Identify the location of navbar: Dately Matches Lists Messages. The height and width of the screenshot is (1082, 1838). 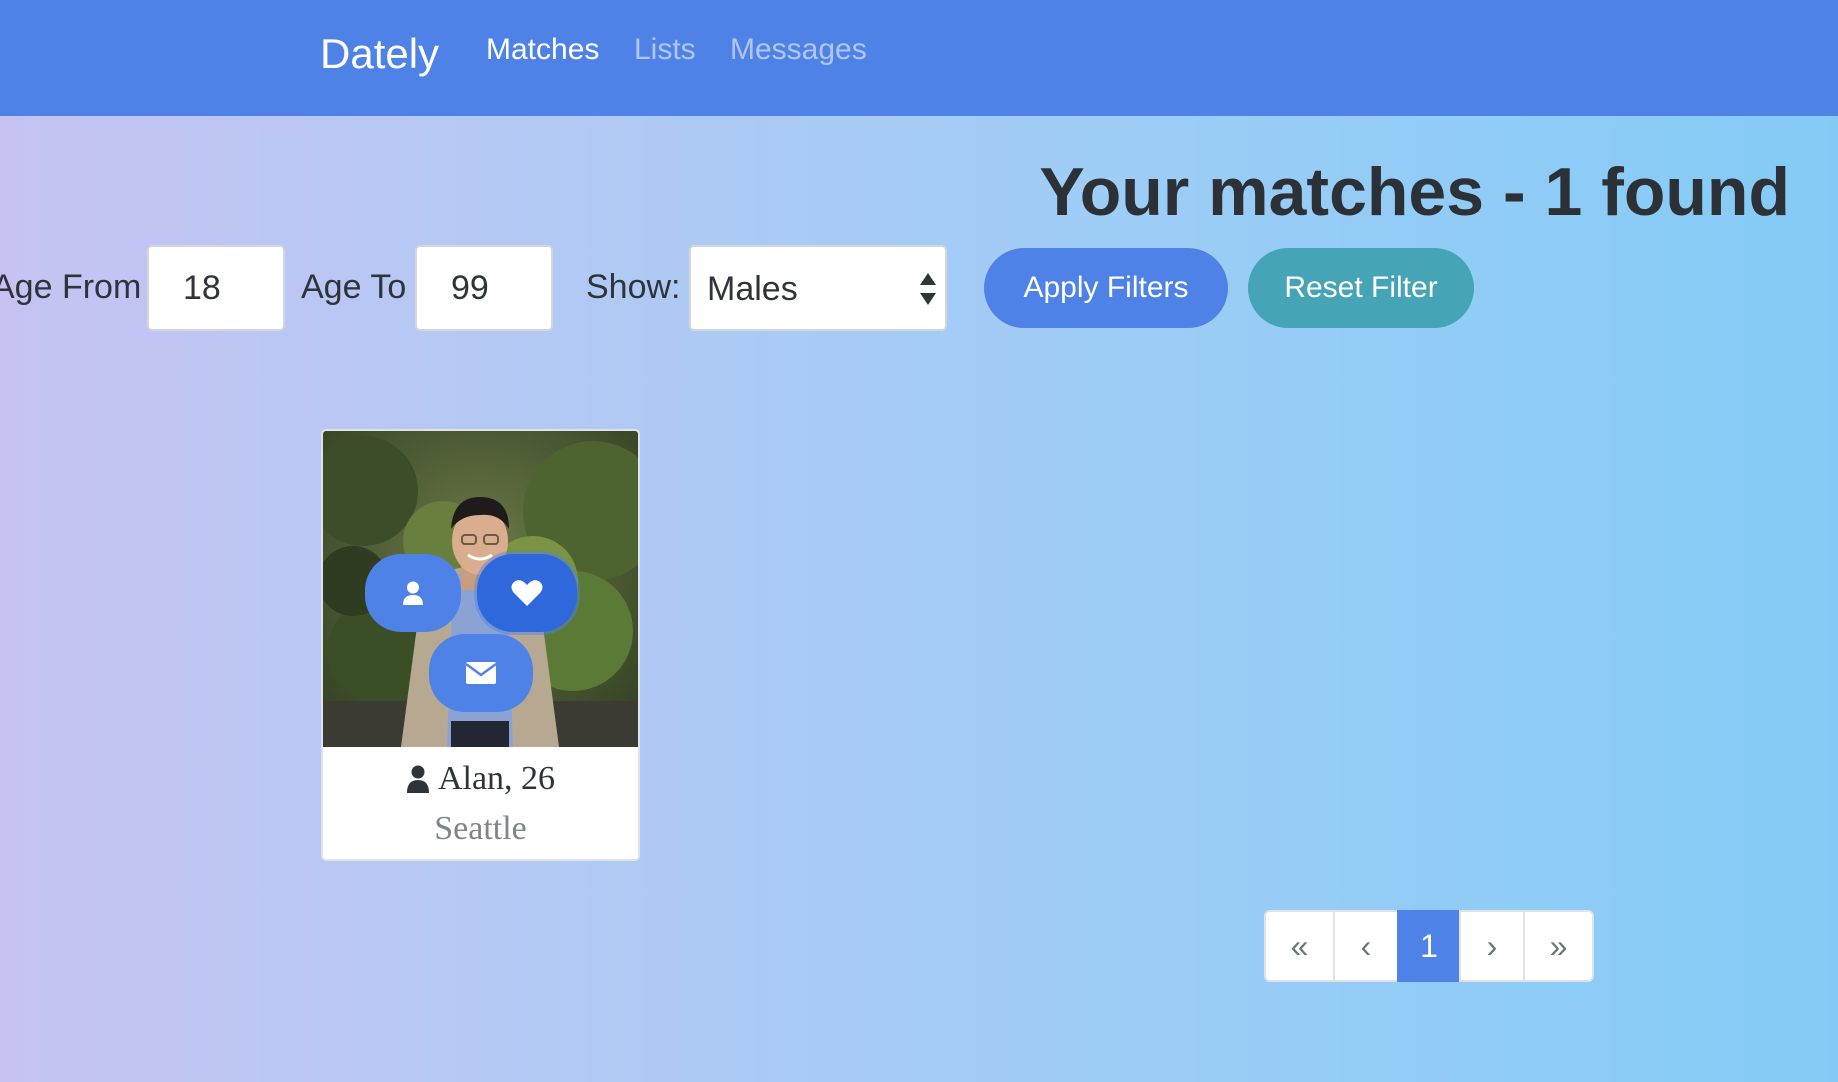
(919, 58).